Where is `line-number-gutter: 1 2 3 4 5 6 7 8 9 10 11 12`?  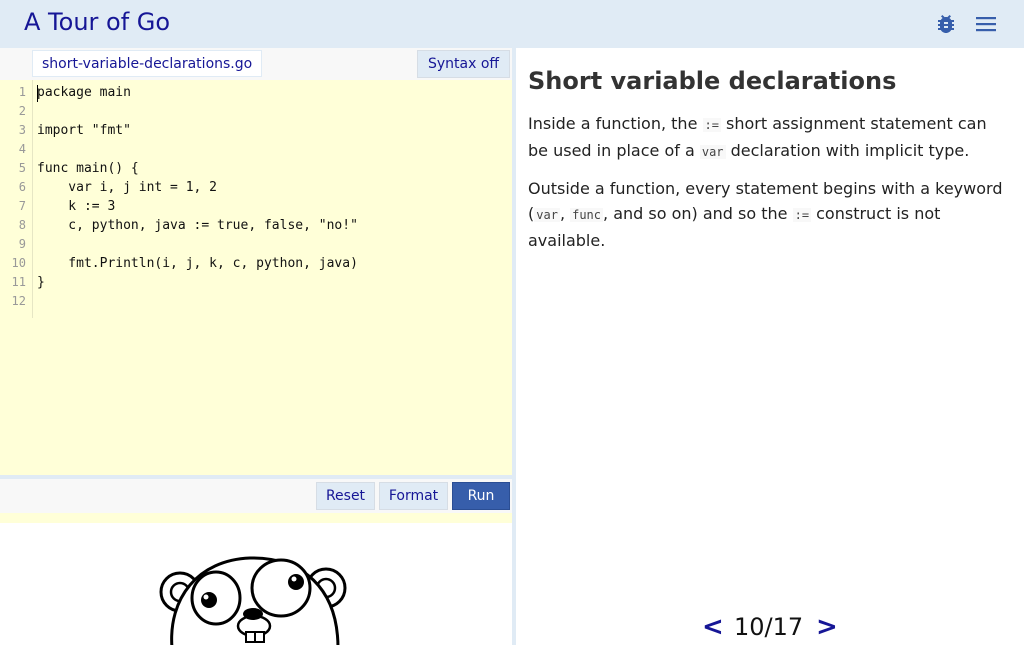 line-number-gutter: 1 2 3 4 5 6 7 8 9 10 11 12 is located at coordinates (16, 199).